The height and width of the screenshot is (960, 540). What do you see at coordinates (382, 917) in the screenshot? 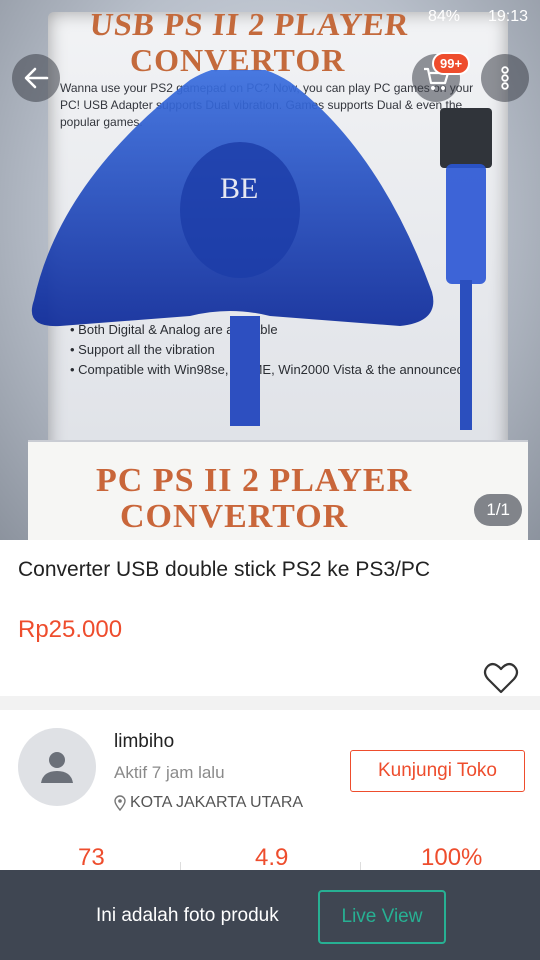
I see `live-view-button: Live View` at bounding box center [382, 917].